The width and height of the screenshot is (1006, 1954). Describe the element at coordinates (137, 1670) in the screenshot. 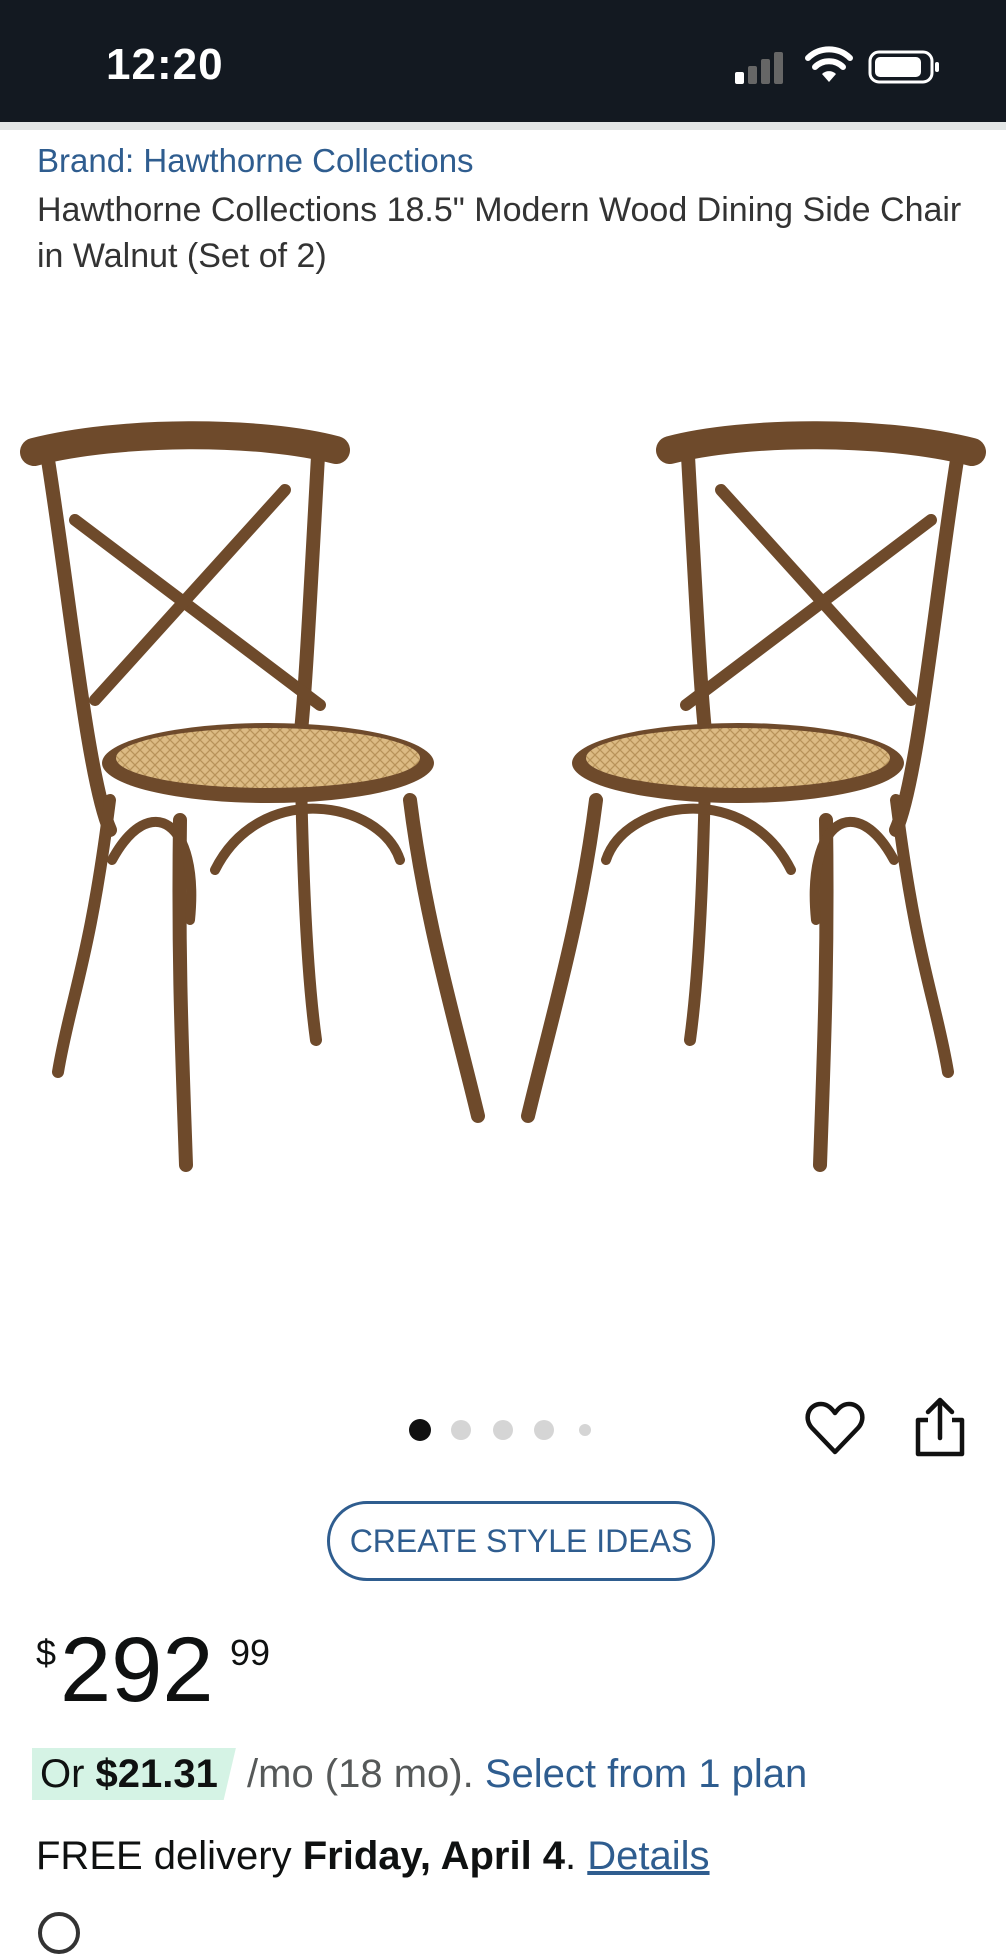

I see `price-whole: 292` at that location.